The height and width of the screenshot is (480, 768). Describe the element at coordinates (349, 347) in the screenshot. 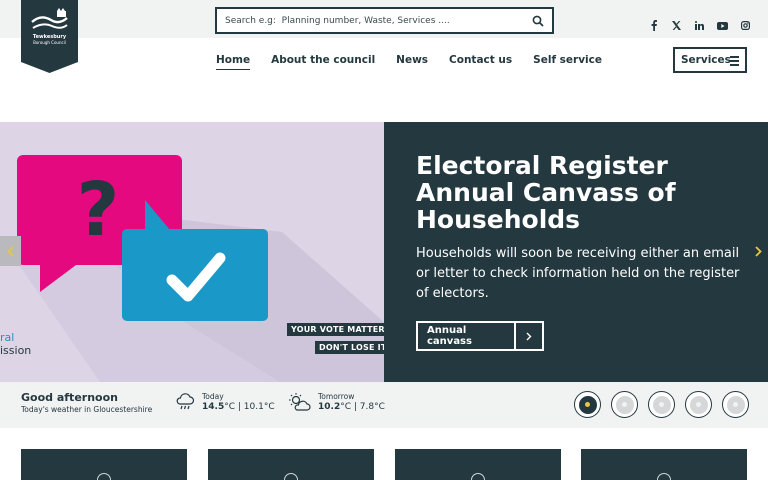

I see `dont-lose-it-label: DON'T LOSE IT` at that location.